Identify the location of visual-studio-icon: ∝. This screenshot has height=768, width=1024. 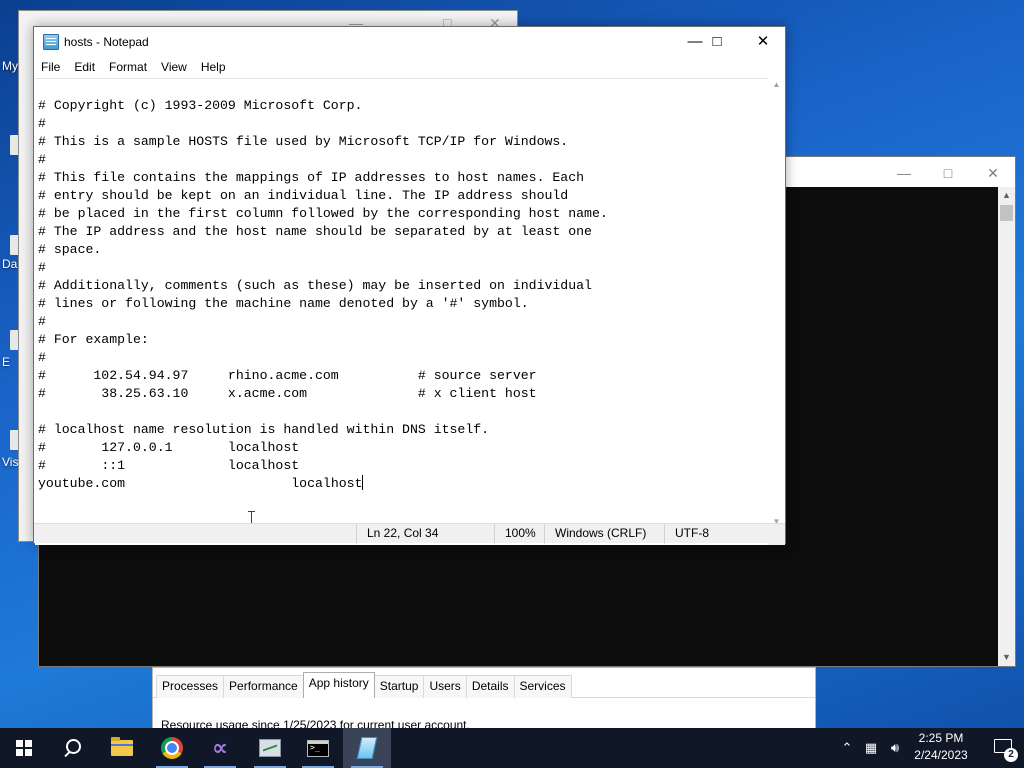
(220, 748).